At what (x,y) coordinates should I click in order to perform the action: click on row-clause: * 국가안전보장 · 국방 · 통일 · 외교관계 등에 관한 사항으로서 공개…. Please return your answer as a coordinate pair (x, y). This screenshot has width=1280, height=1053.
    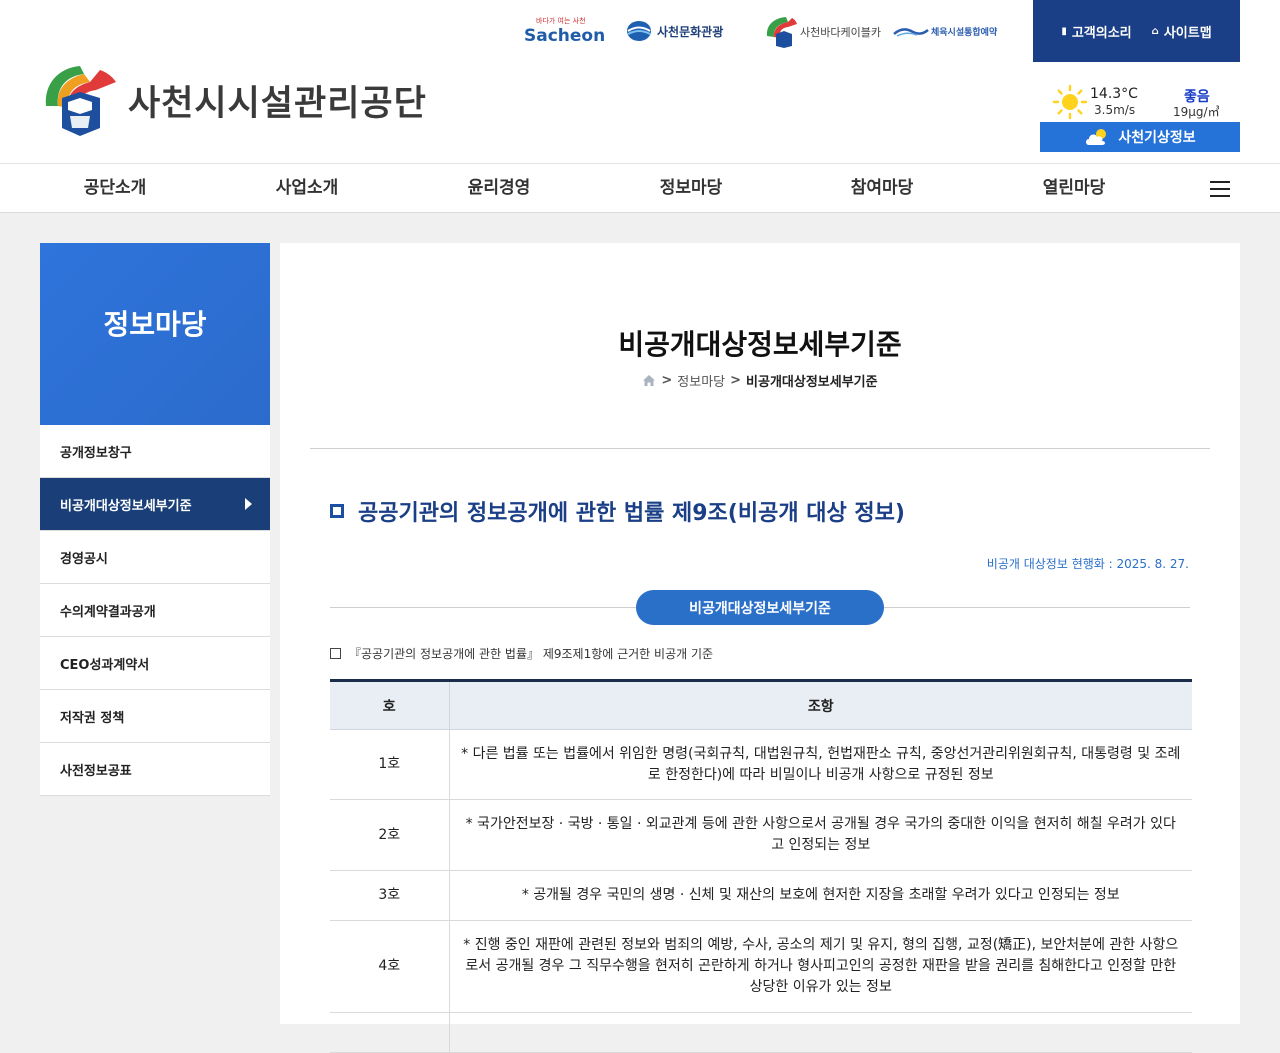
    Looking at the image, I should click on (820, 835).